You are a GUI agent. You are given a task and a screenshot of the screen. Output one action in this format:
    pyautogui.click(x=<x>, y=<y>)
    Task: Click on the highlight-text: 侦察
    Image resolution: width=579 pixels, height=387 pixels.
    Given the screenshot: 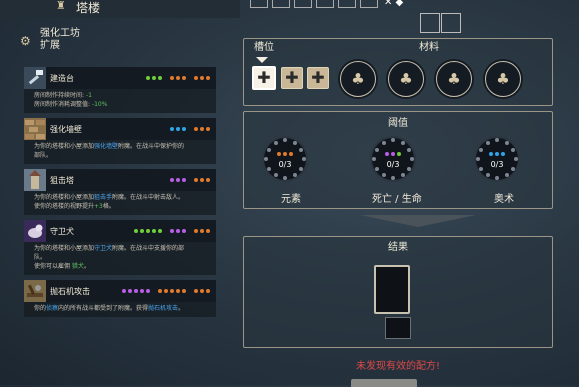 What is the action you would take?
    pyautogui.click(x=52, y=308)
    